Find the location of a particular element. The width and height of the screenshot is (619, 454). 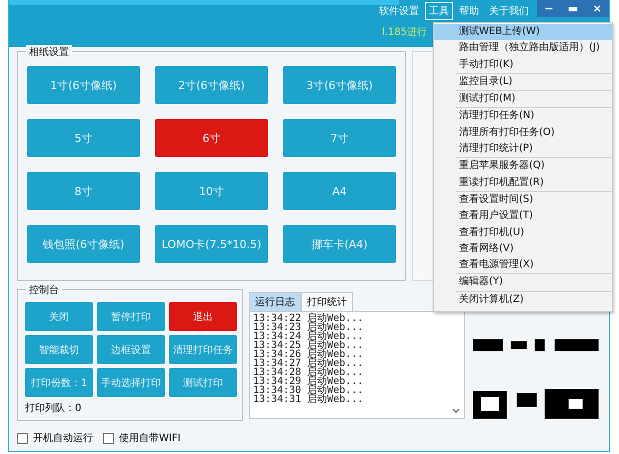

paper-size-button: LOMO卡(7.5*10.5) is located at coordinates (211, 244).